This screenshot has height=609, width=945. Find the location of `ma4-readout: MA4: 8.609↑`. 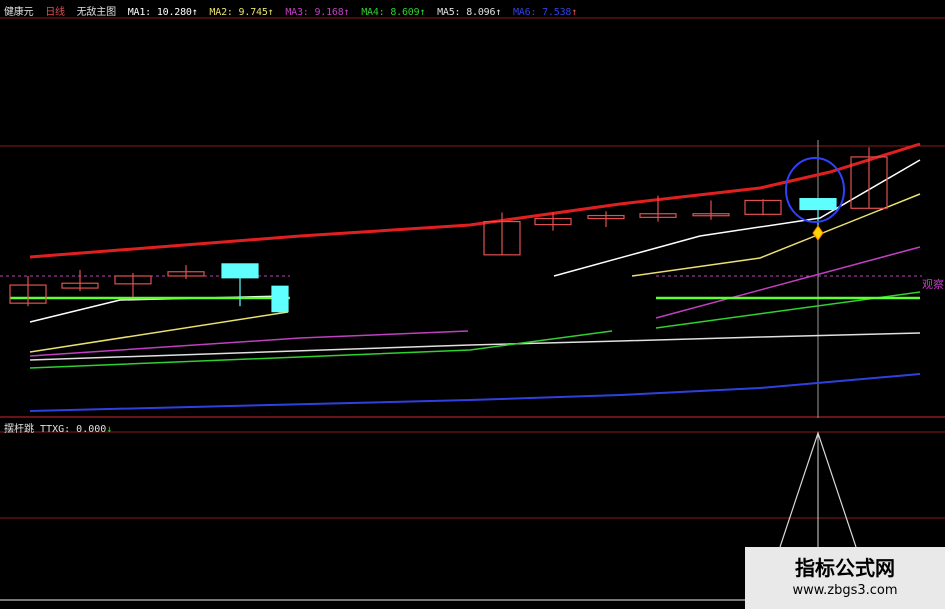

ma4-readout: MA4: 8.609↑ is located at coordinates (393, 12).